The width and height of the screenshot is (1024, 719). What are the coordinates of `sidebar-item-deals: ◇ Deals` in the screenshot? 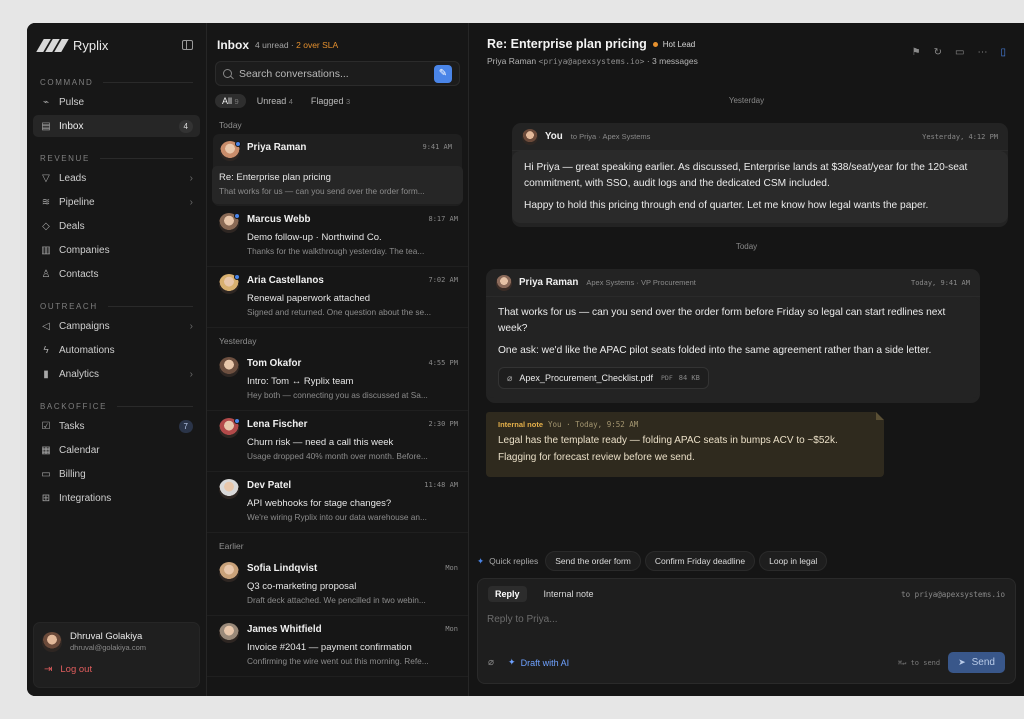 It's located at (116, 226).